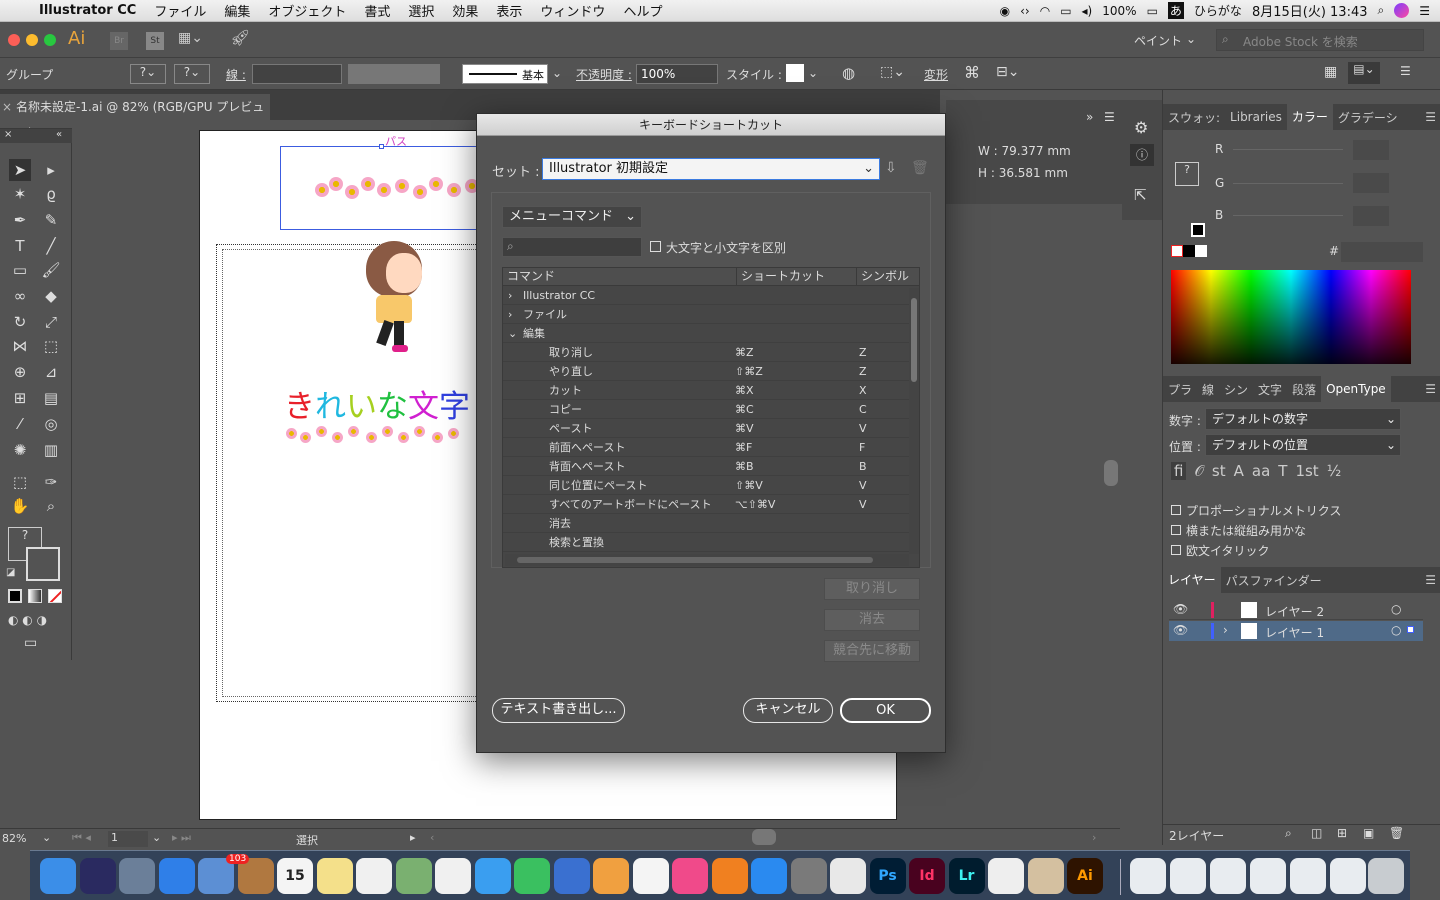  I want to click on stylistic-button: aa, so click(1261, 471).